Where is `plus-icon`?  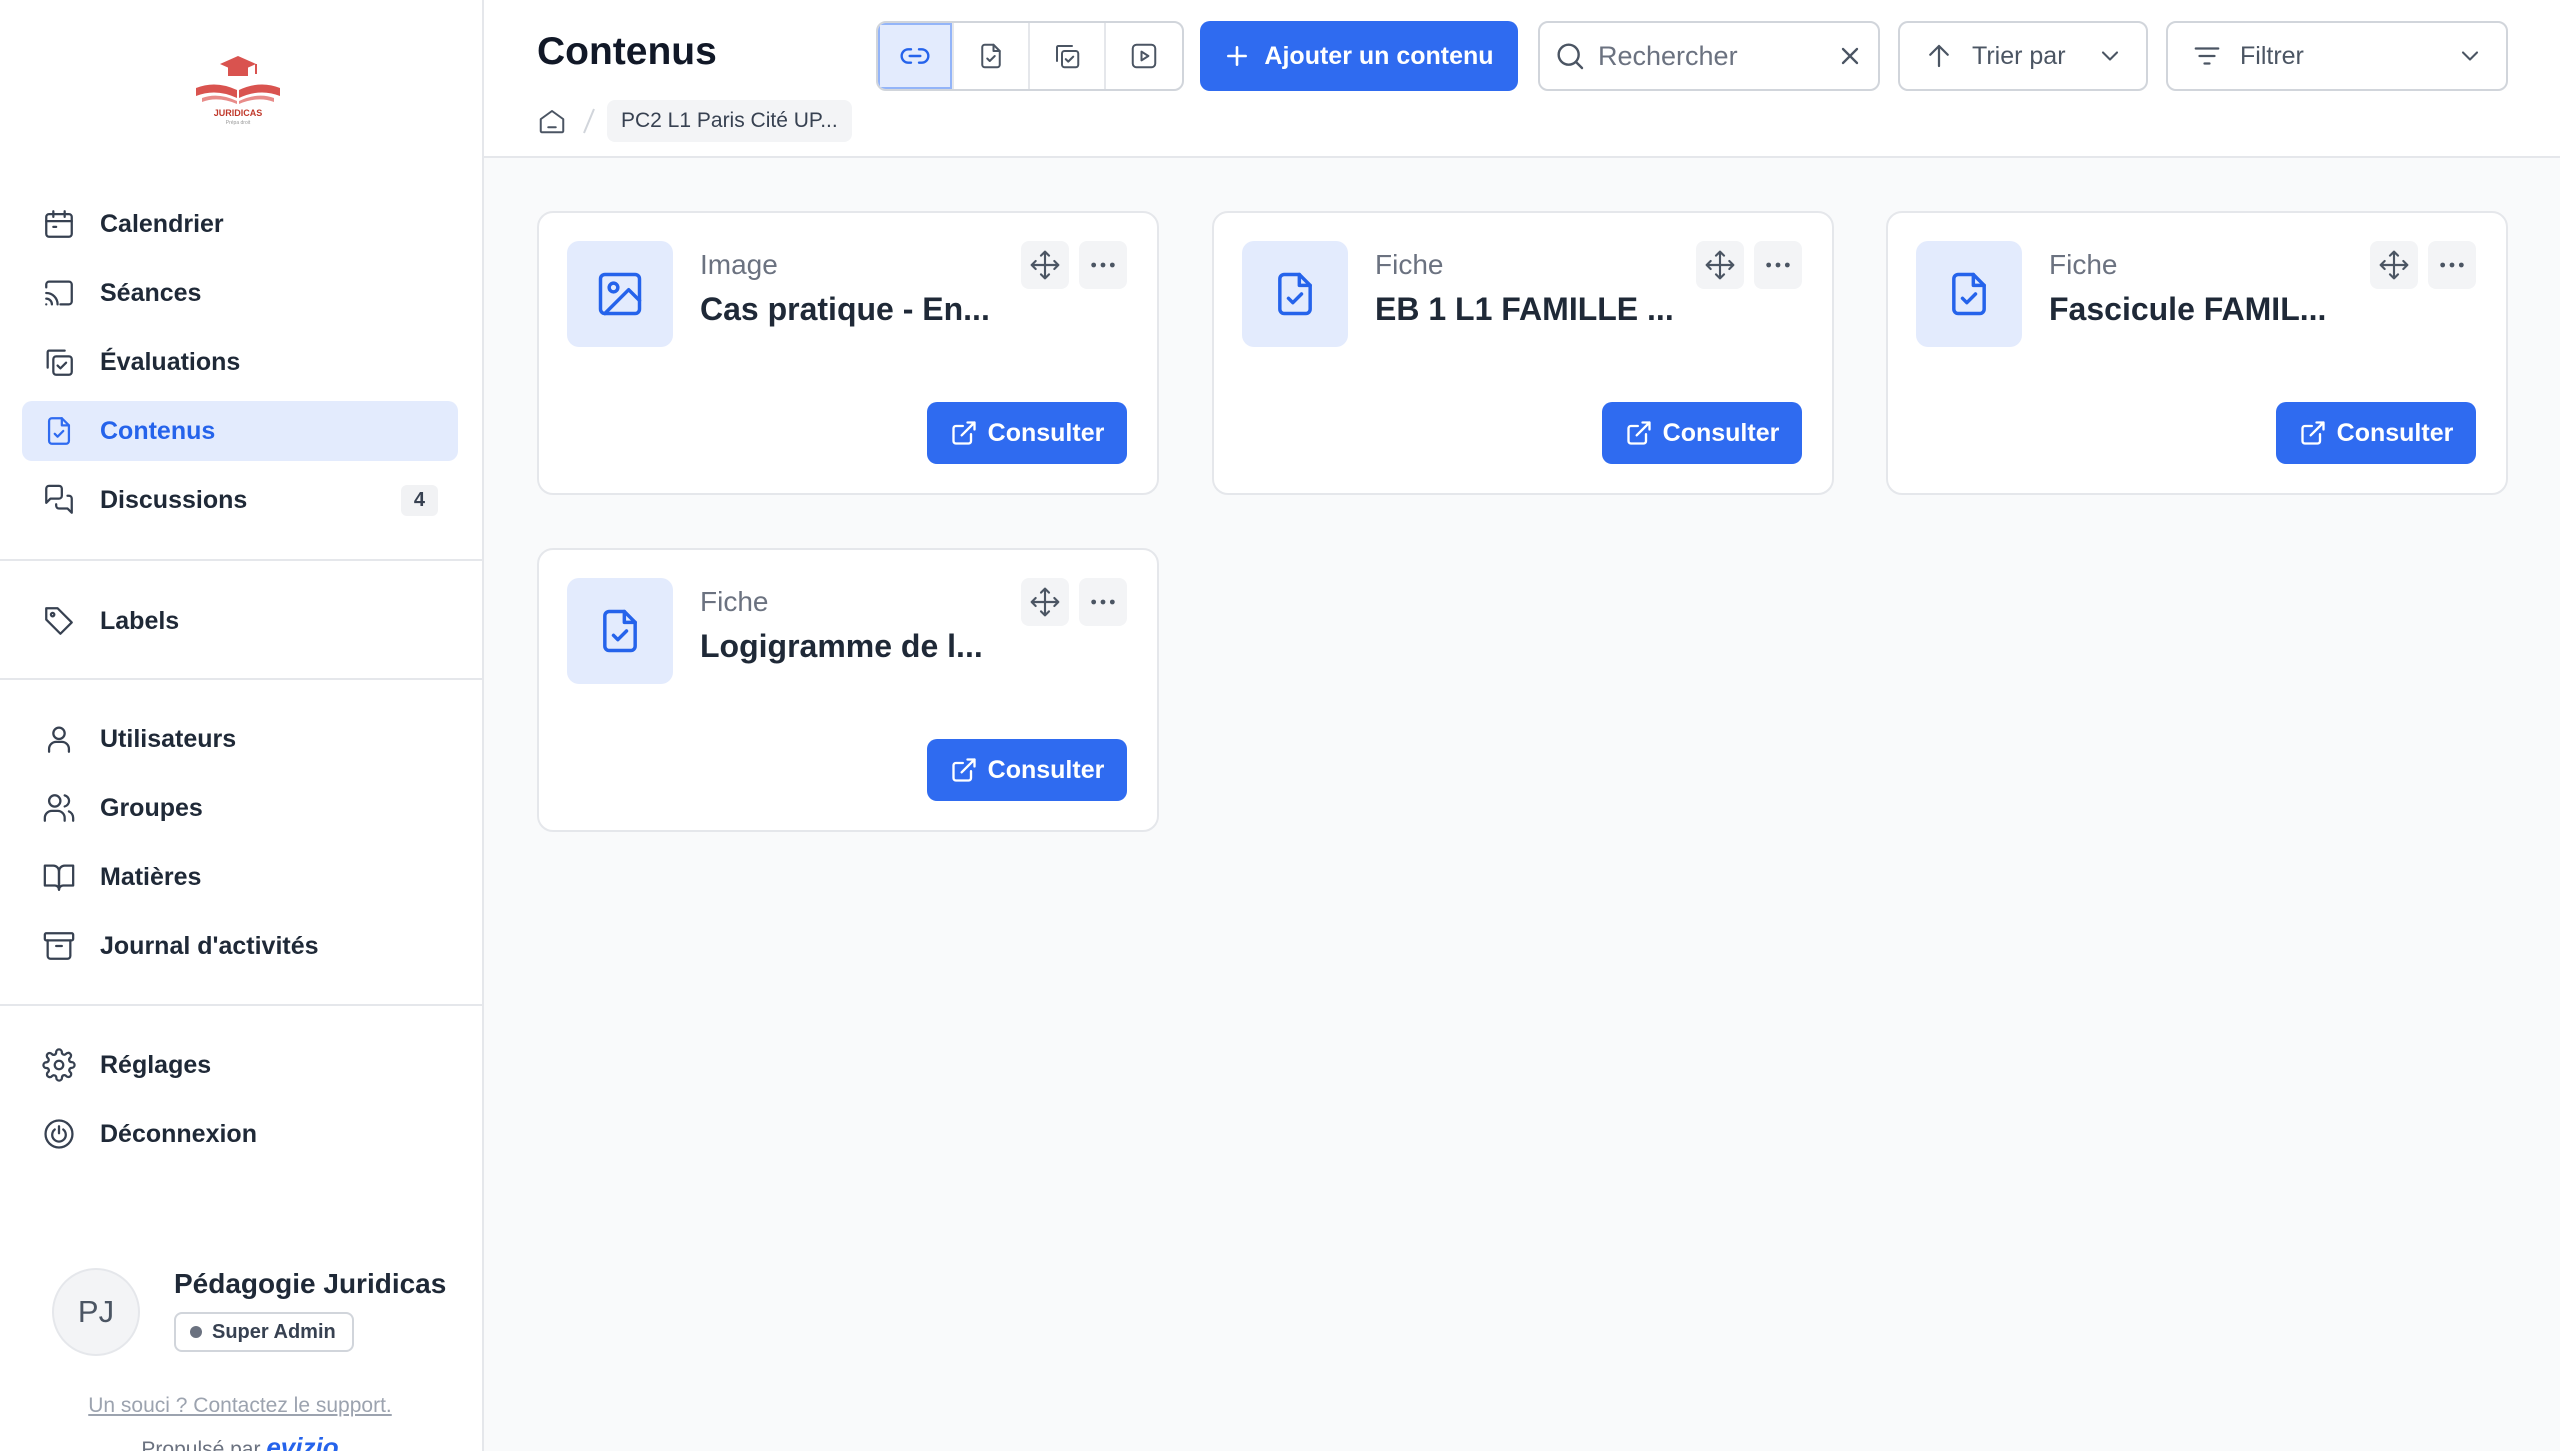 plus-icon is located at coordinates (1244, 56).